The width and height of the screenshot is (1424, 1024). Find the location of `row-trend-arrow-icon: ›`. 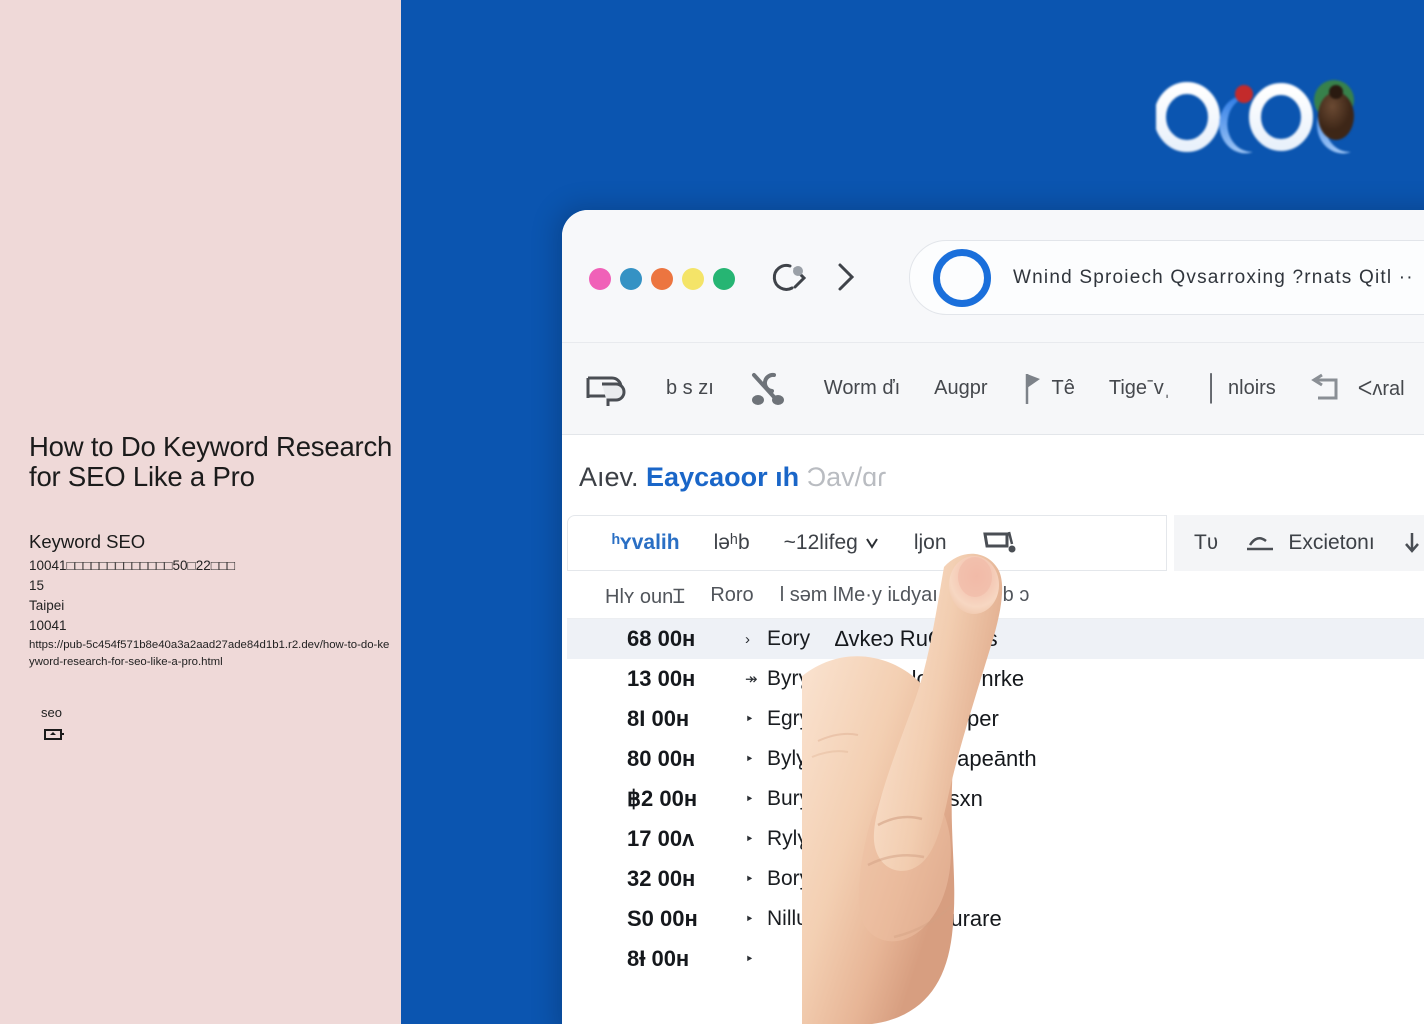

row-trend-arrow-icon: › is located at coordinates (747, 639).